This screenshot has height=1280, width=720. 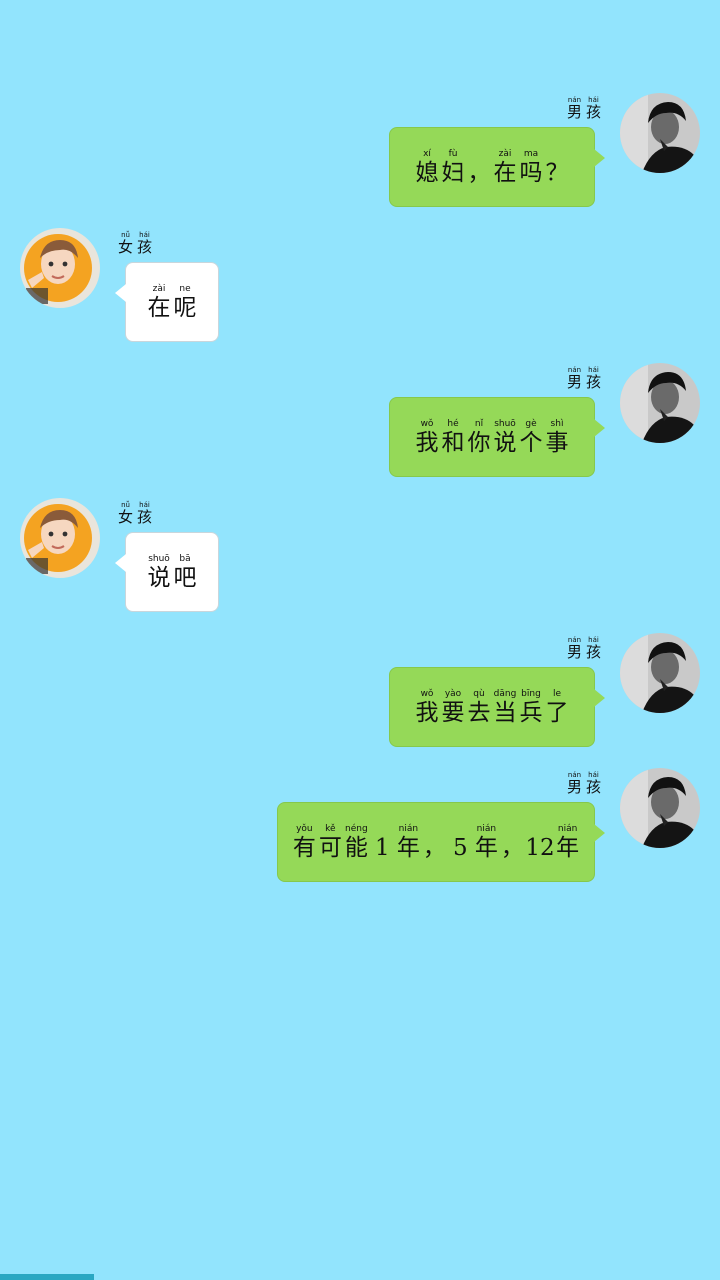 I want to click on progress-bar, so click(x=47, y=1277).